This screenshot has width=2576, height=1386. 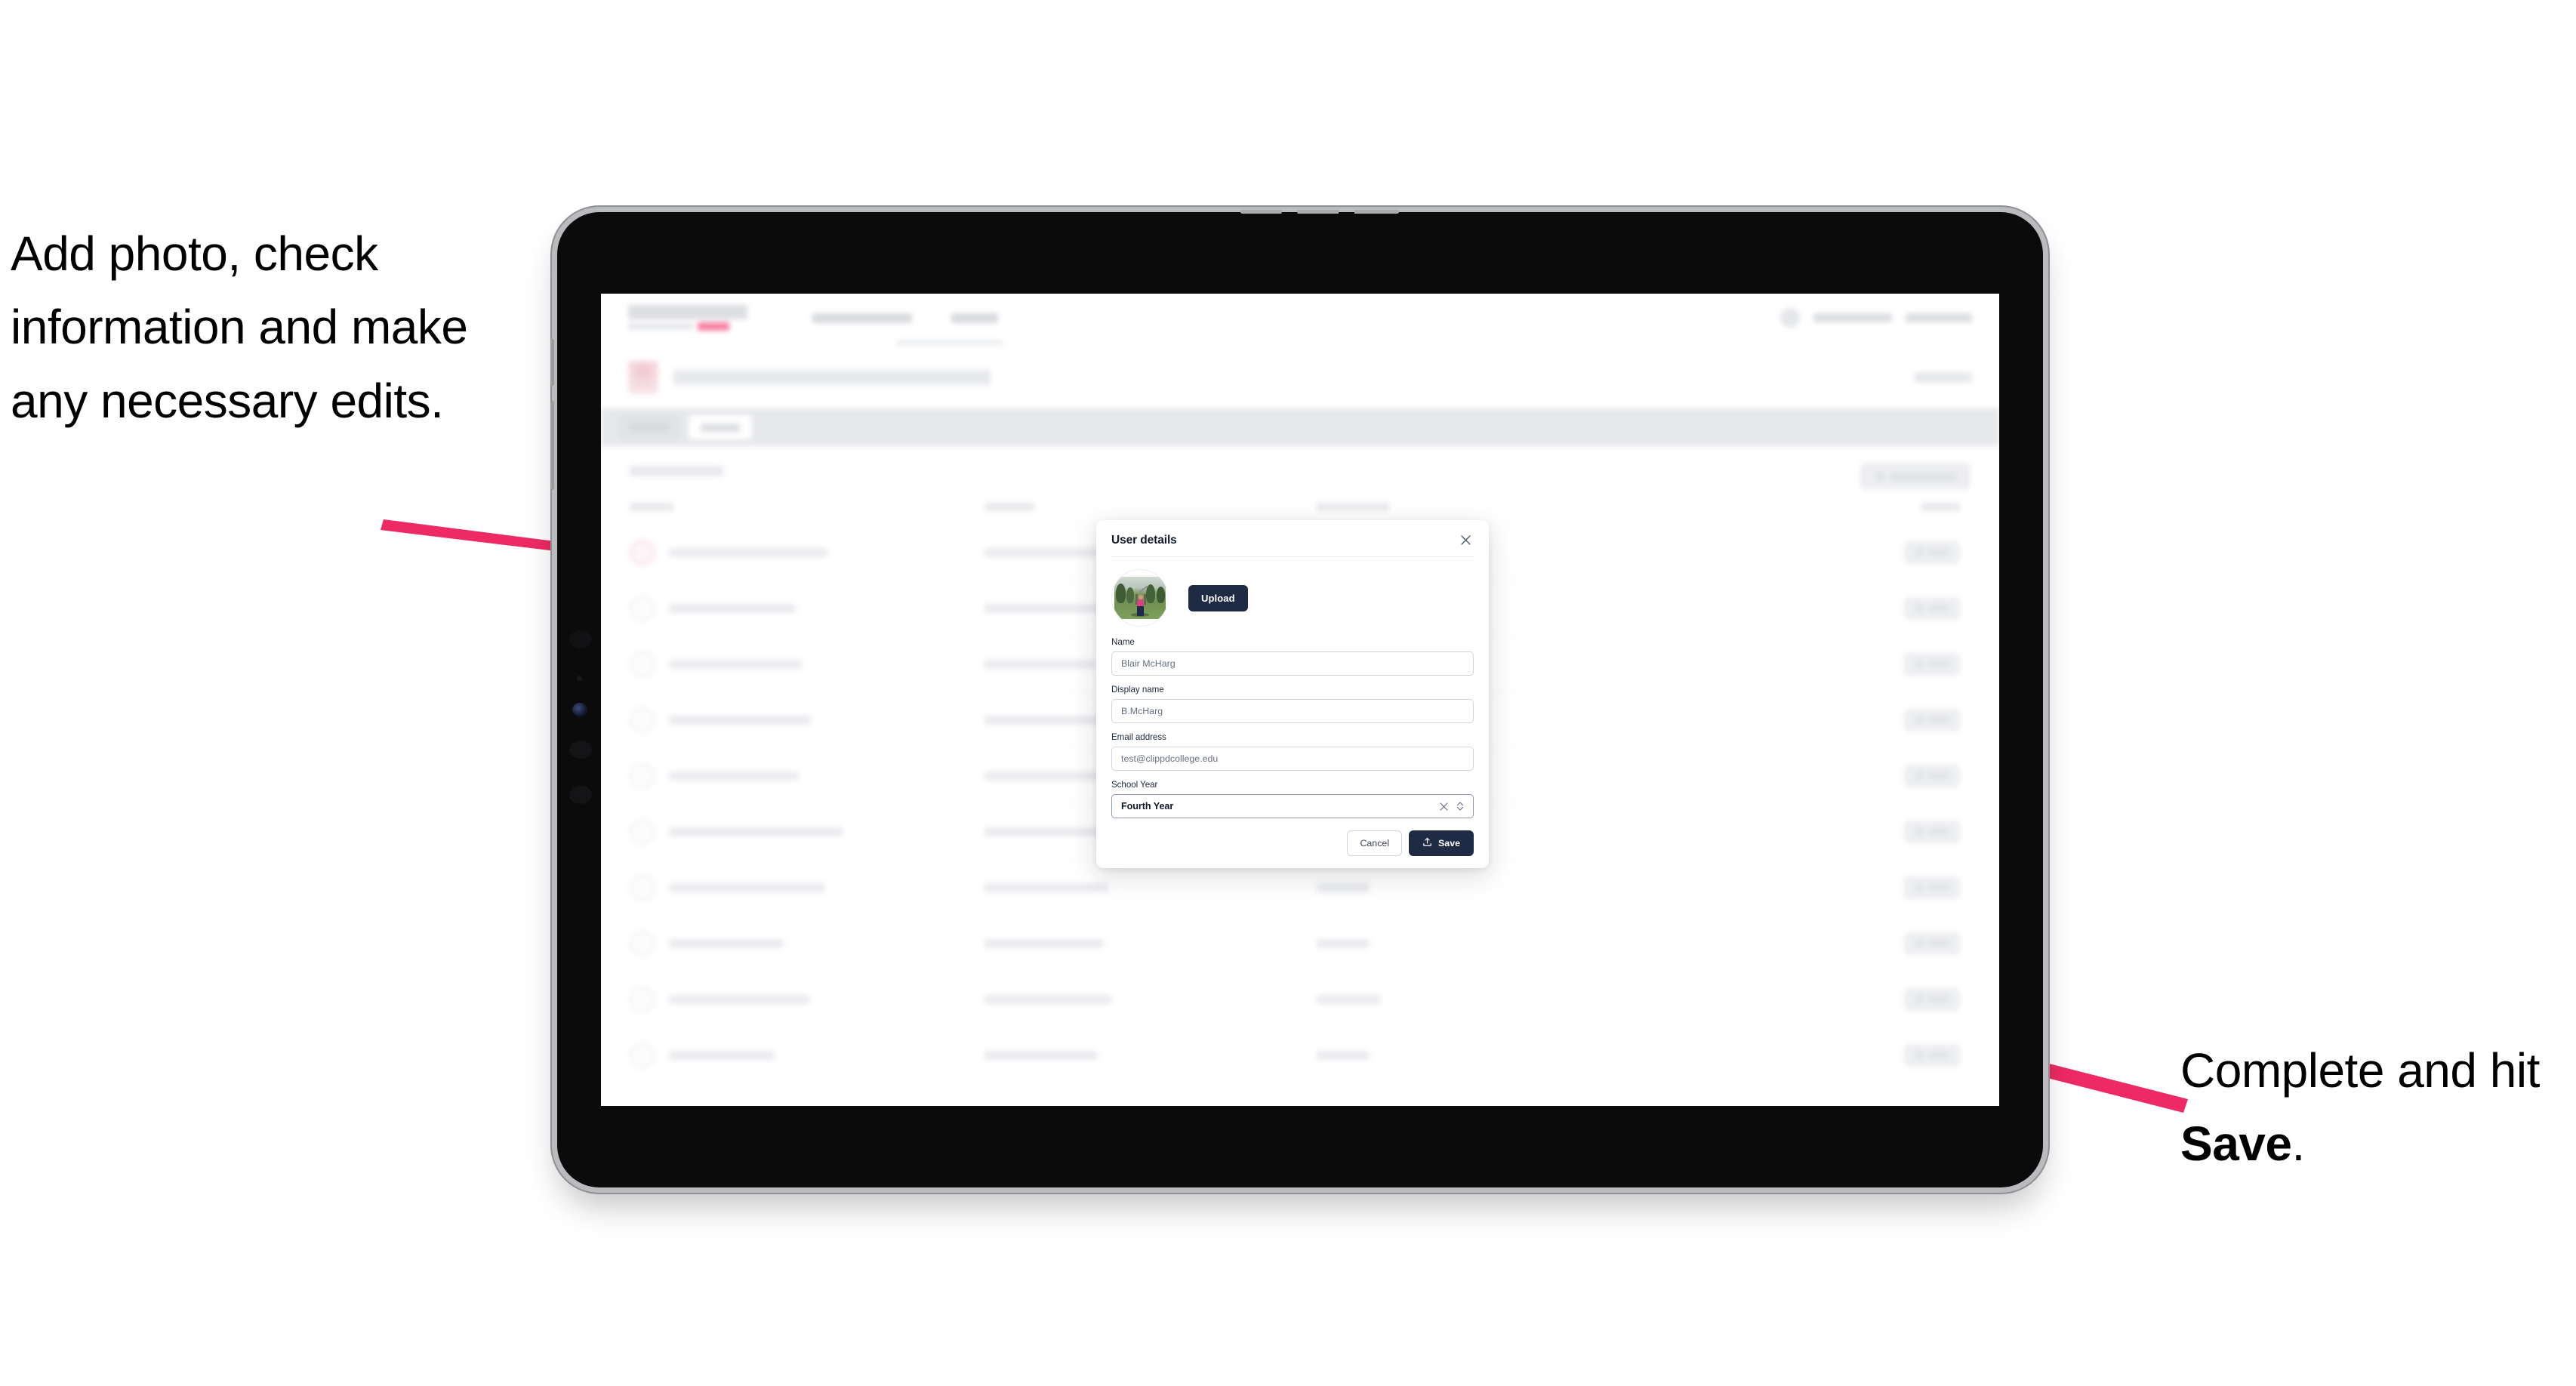 I want to click on select-controls, so click(x=1452, y=806).